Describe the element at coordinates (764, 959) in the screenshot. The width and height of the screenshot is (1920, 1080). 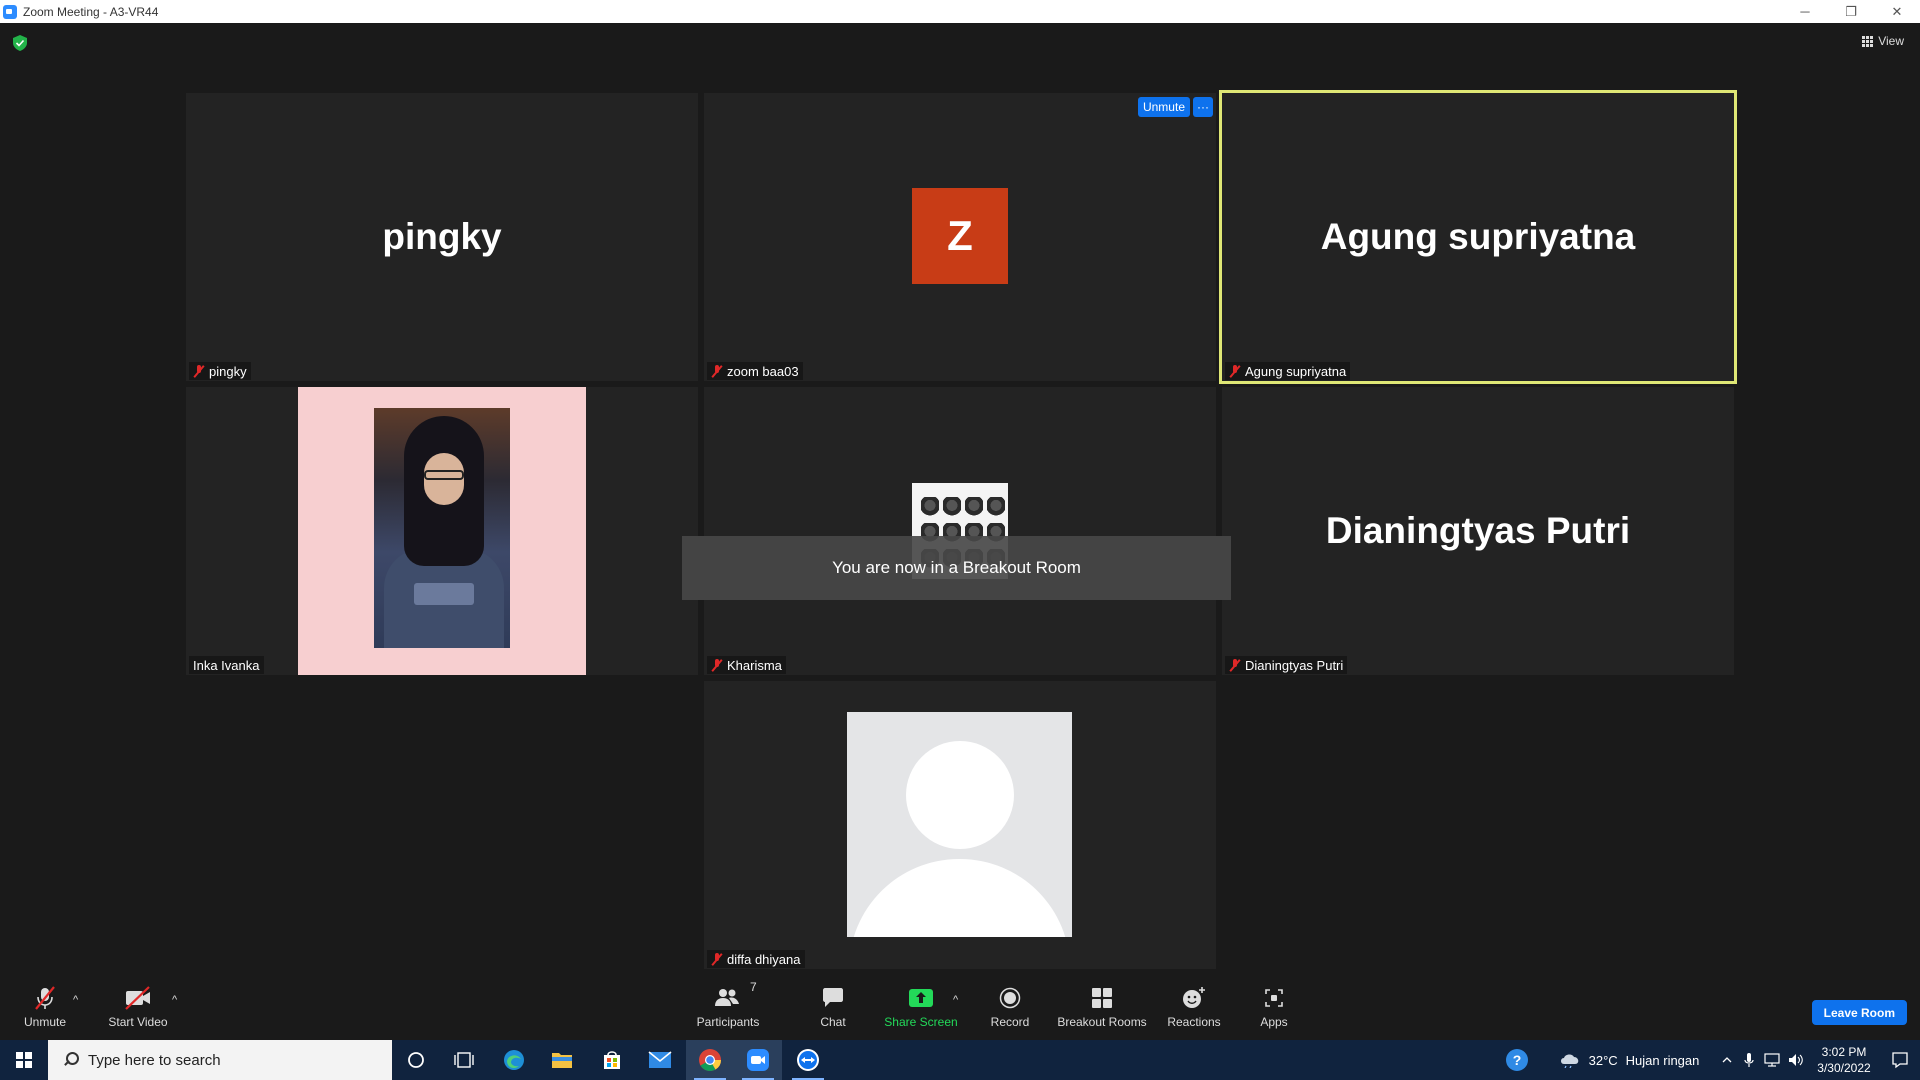
I see `participant-name: diffa dhiyana` at that location.